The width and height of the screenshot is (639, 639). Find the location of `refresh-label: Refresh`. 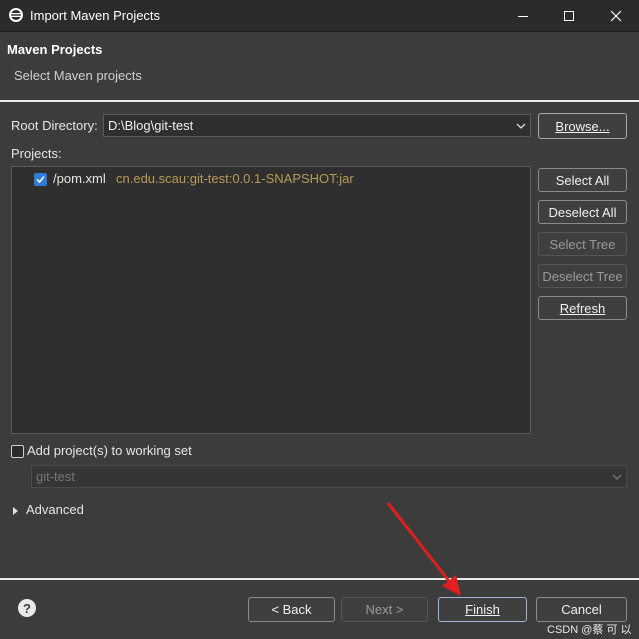

refresh-label: Refresh is located at coordinates (582, 308).